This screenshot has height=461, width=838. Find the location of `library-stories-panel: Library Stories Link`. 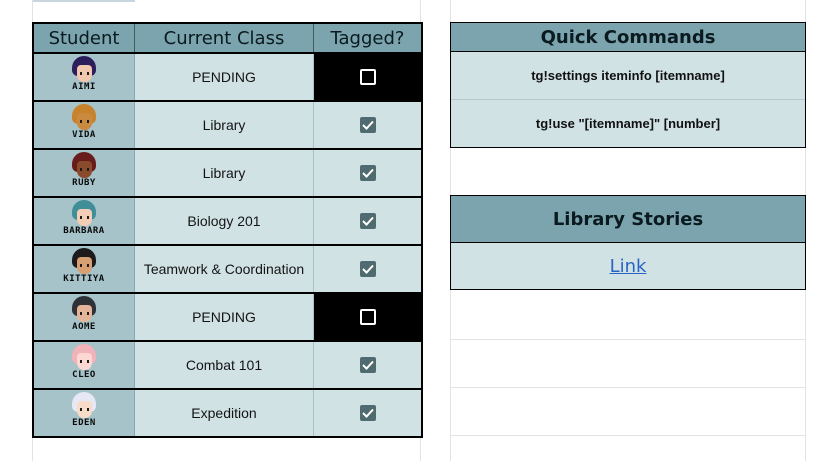

library-stories-panel: Library Stories Link is located at coordinates (628, 242).